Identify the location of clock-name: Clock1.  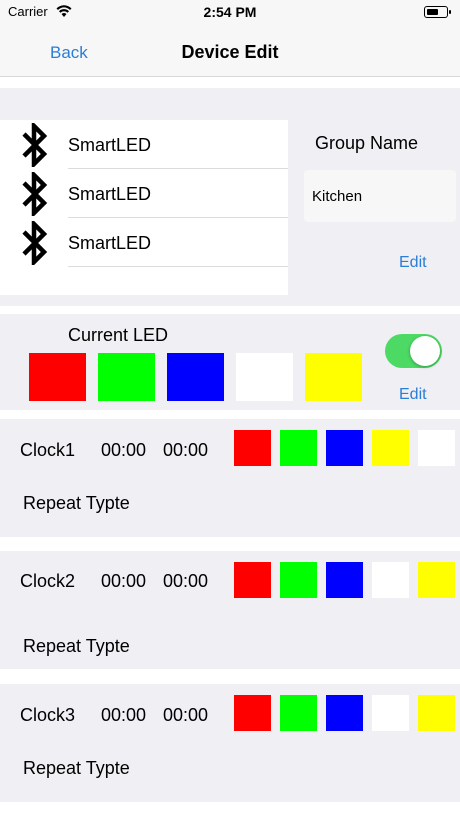
(48, 450).